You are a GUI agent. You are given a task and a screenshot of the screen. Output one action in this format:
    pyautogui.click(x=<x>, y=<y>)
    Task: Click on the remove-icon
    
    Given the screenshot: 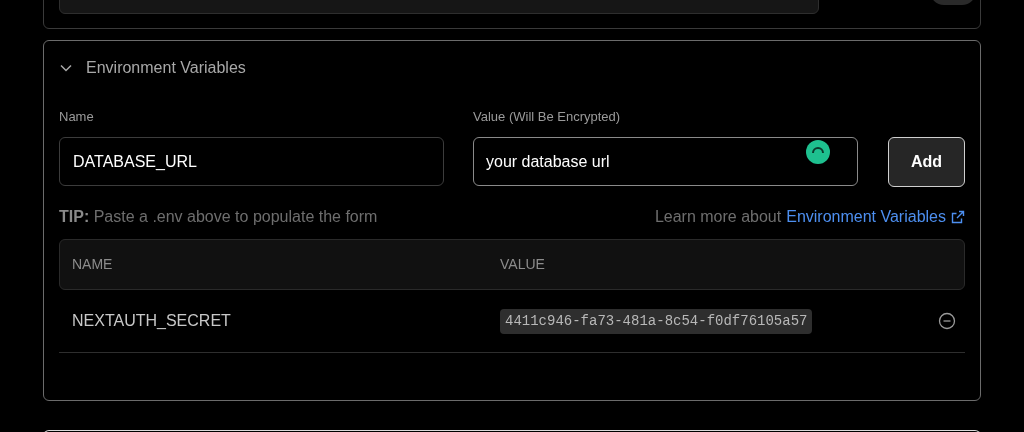 What is the action you would take?
    pyautogui.click(x=947, y=321)
    